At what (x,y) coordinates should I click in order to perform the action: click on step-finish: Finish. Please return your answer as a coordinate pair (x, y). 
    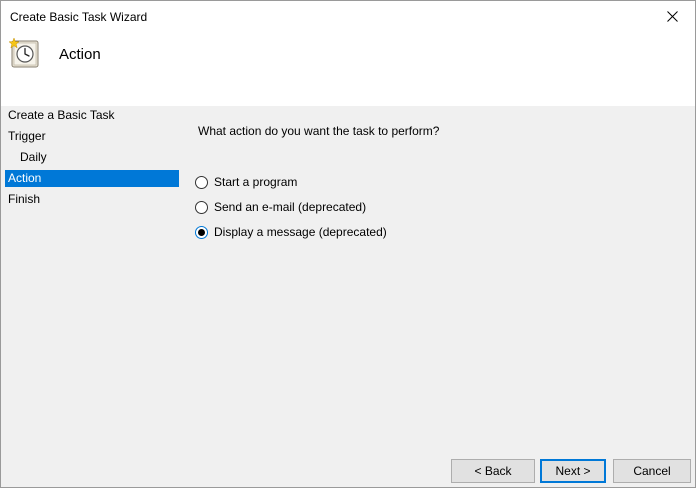
    Looking at the image, I should click on (92, 199).